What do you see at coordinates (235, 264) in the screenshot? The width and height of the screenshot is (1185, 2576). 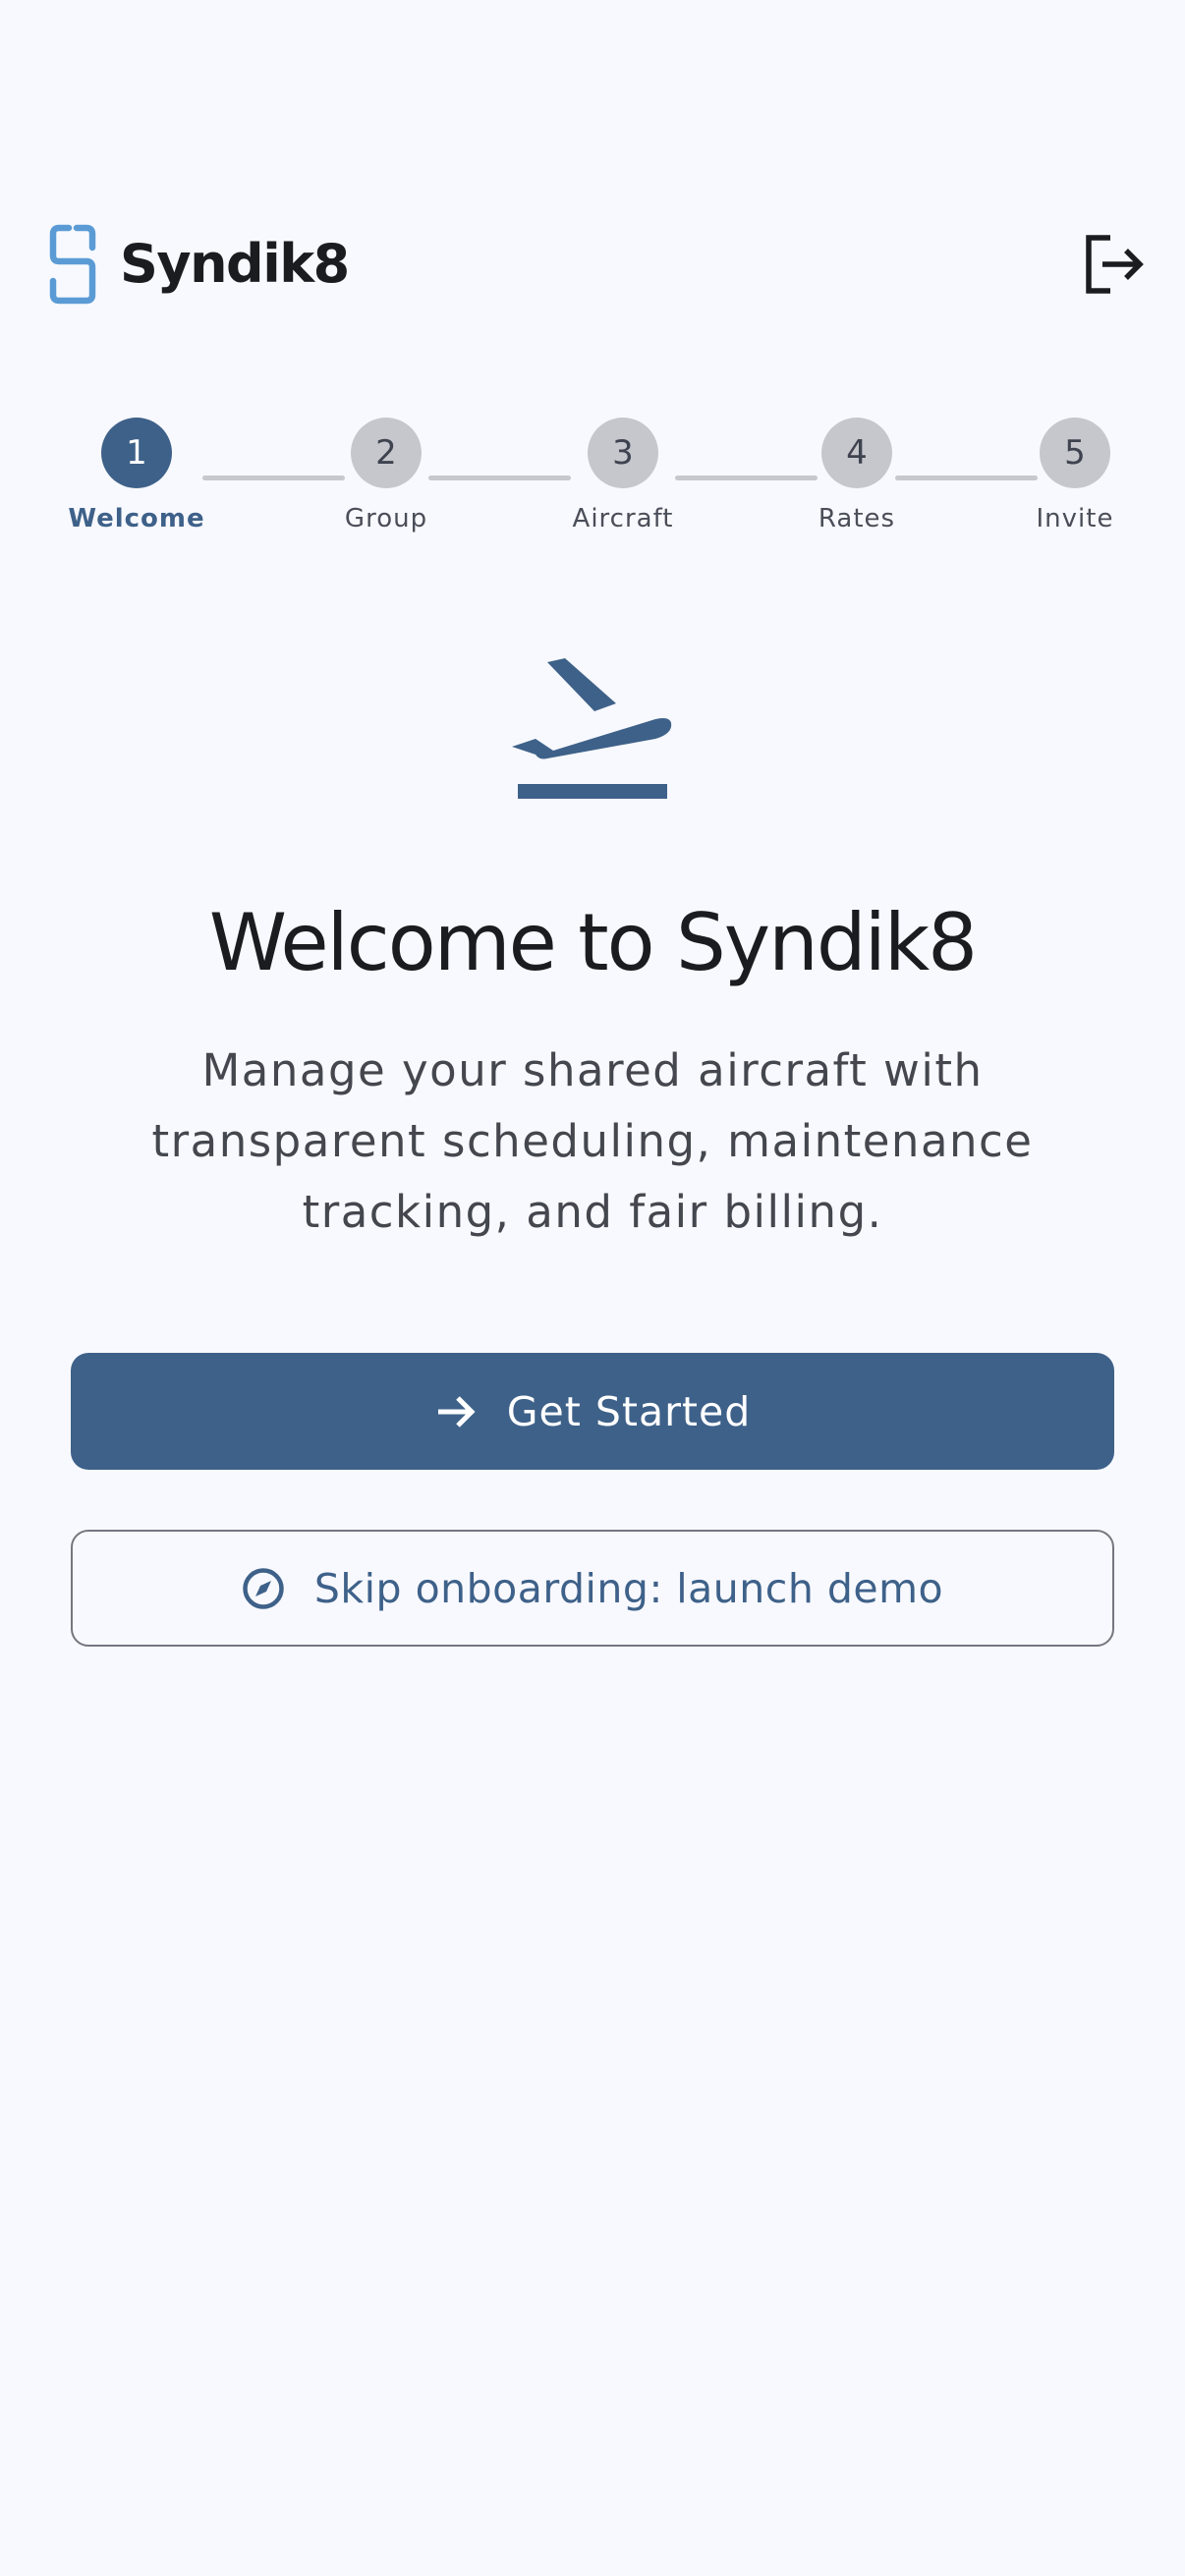 I see `brand-name: Syndik8` at bounding box center [235, 264].